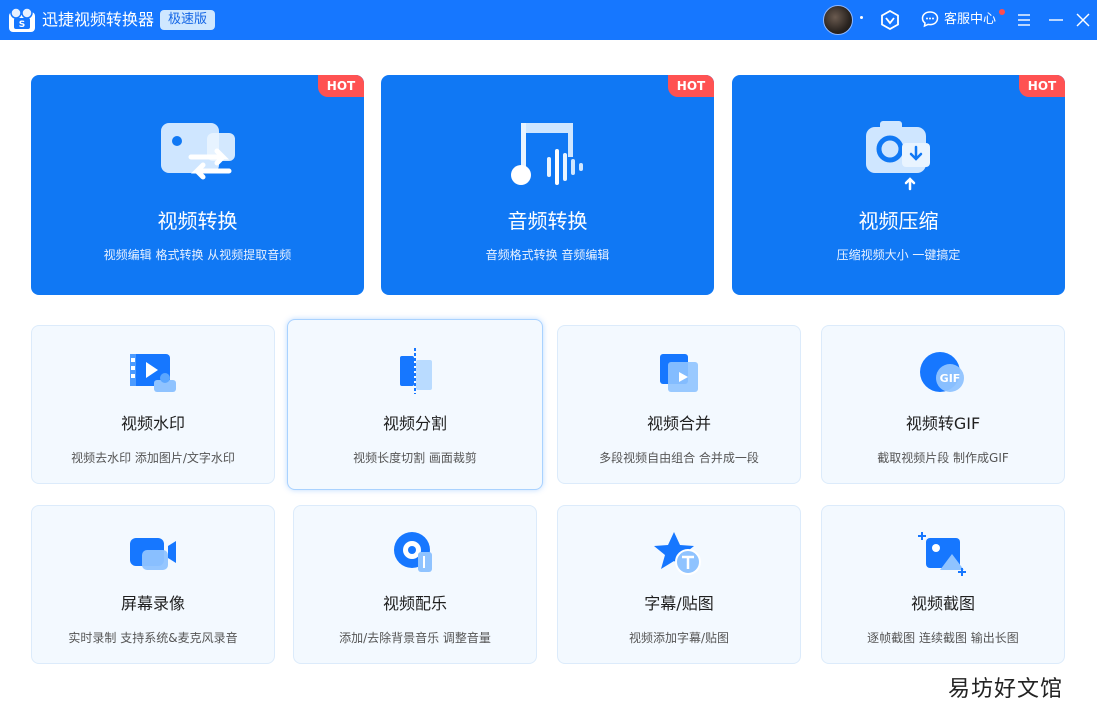 Image resolution: width=1097 pixels, height=721 pixels. Describe the element at coordinates (415, 404) in the screenshot. I see `tool-card-video-split: 视频分割 视频长度切割 画面裁剪` at that location.